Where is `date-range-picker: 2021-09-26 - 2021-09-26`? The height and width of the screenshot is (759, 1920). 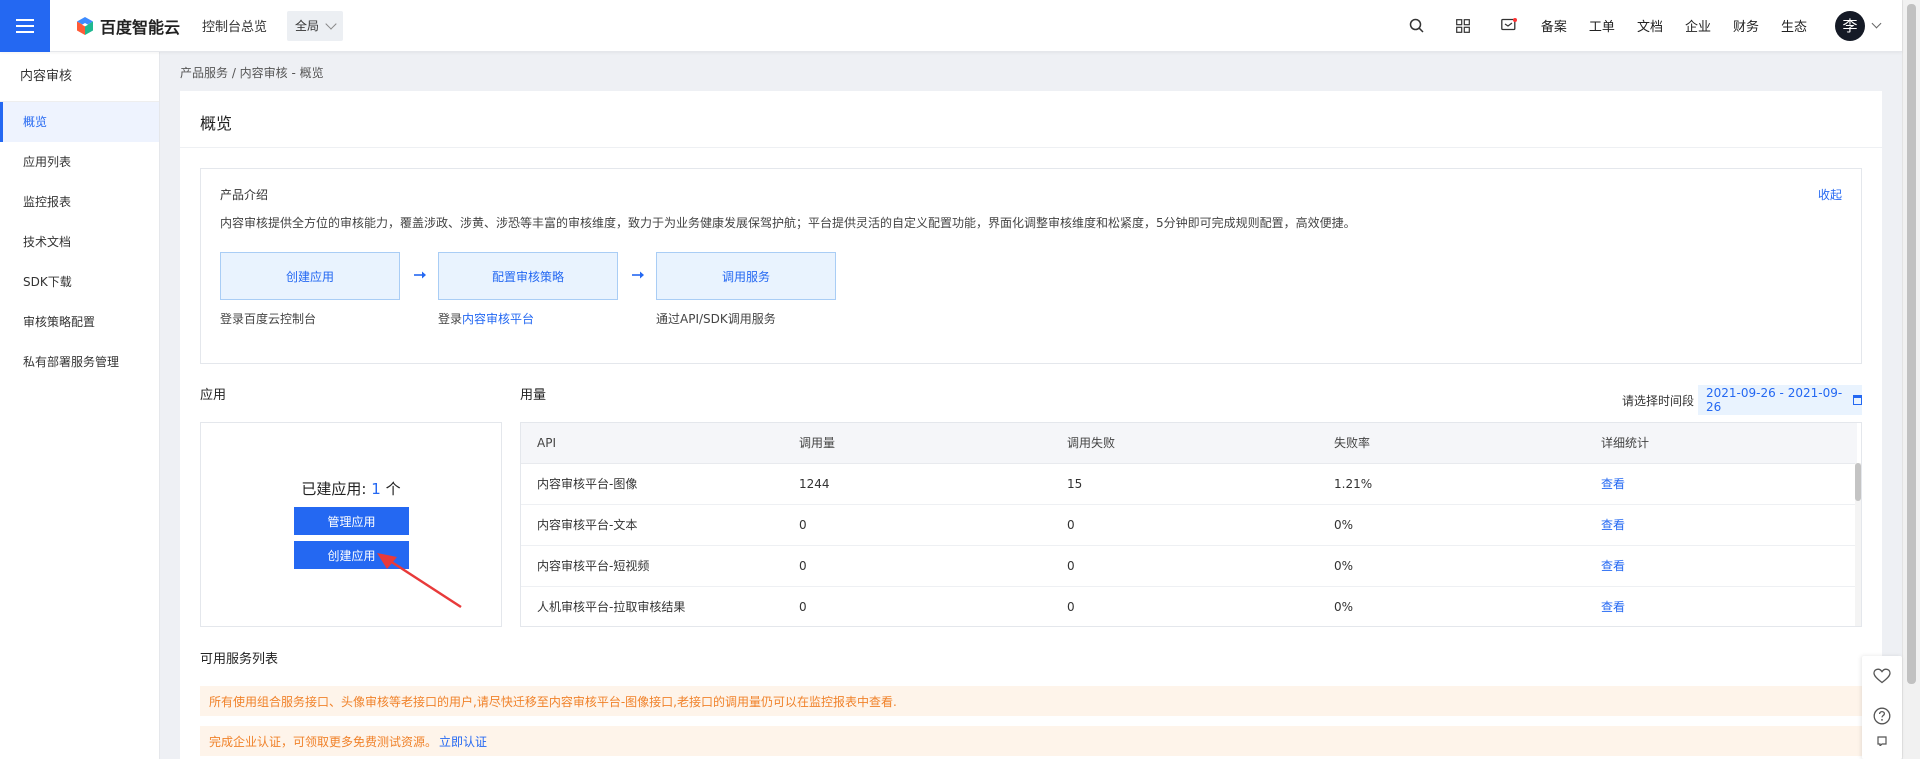 date-range-picker: 2021-09-26 - 2021-09-26 is located at coordinates (1780, 400).